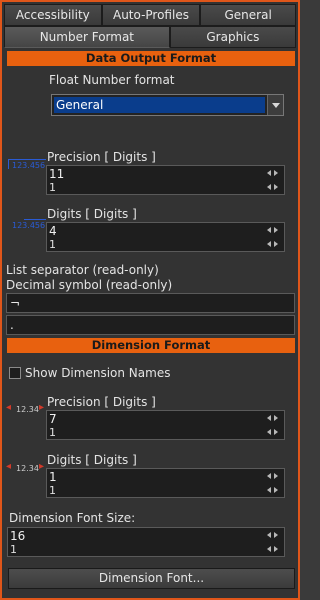  Describe the element at coordinates (92, 460) in the screenshot. I see `dimension-digits-label: Digits [ Digits ]` at that location.